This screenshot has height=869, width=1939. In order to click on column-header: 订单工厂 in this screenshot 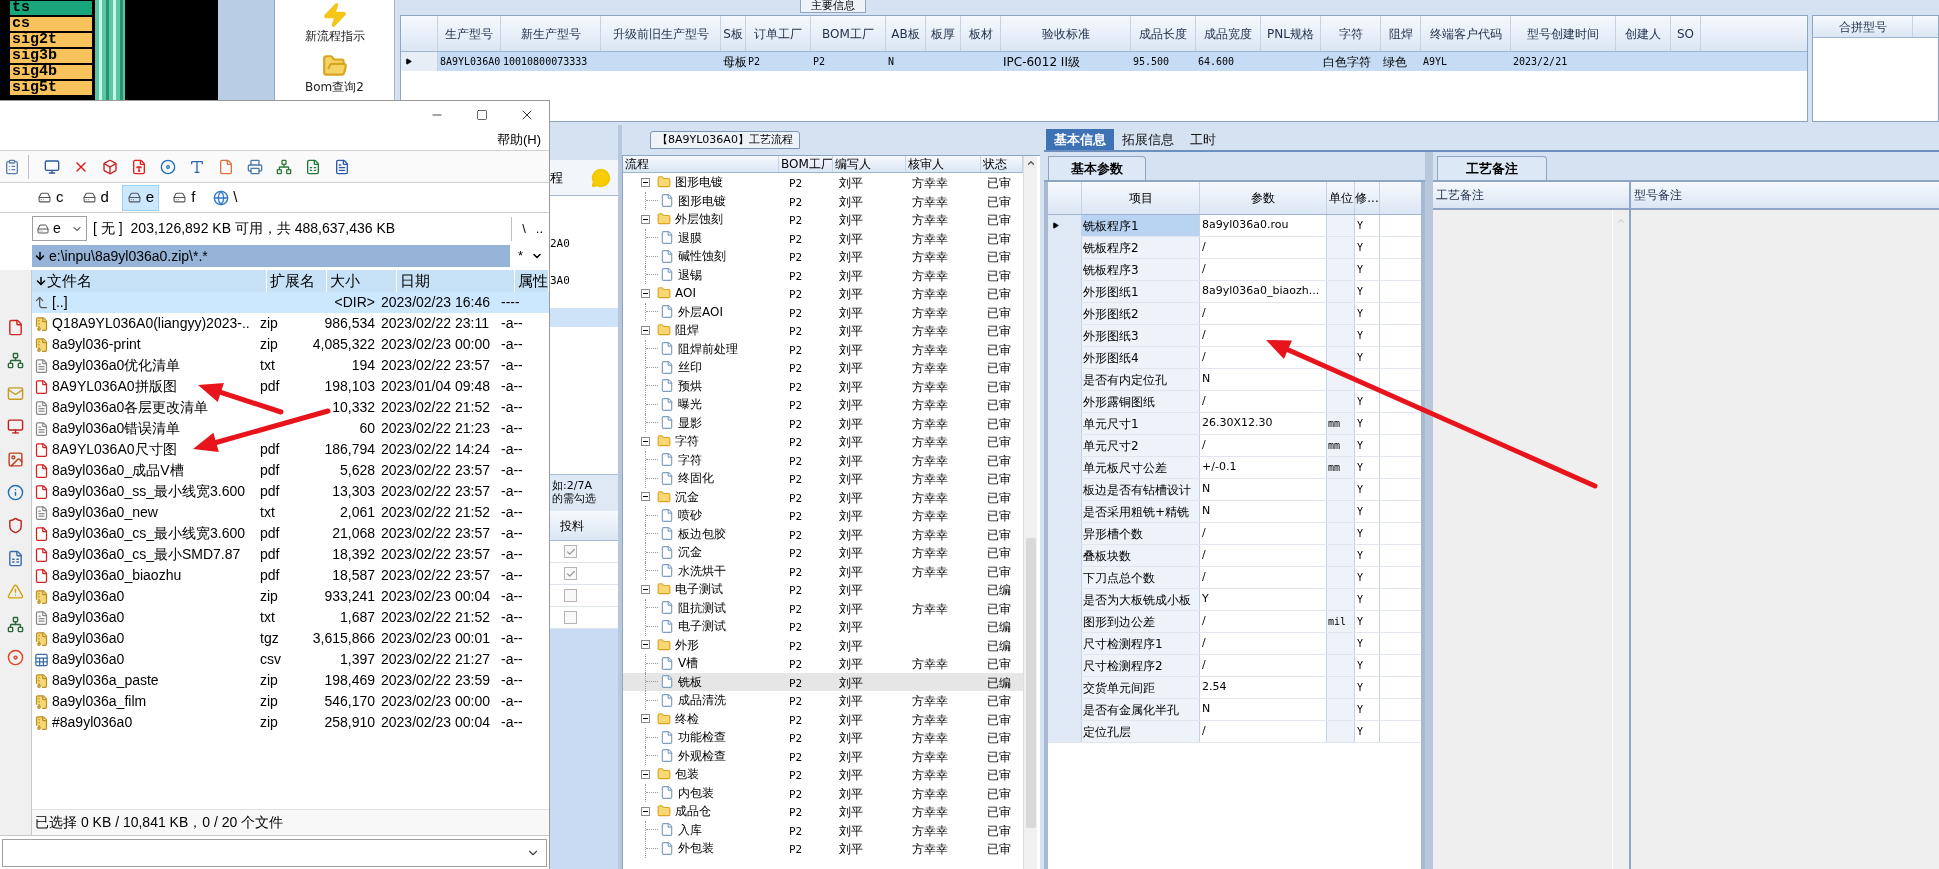, I will do `click(778, 33)`.